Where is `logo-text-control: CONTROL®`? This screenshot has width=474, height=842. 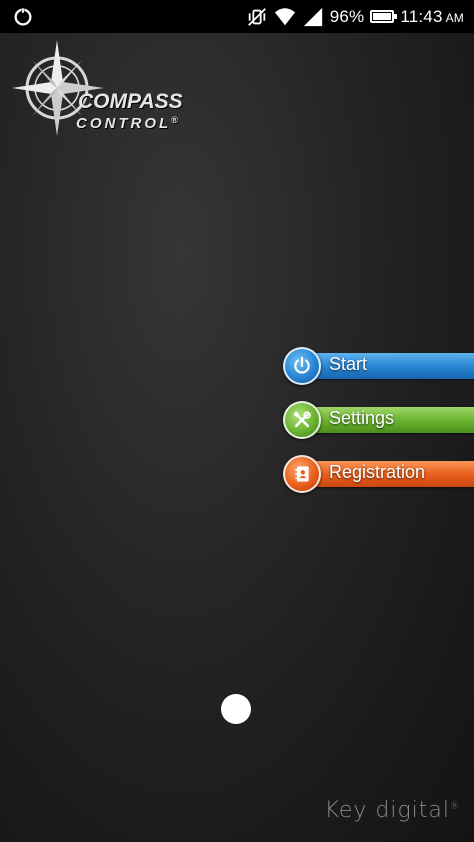
logo-text-control: CONTROL® is located at coordinates (127, 123).